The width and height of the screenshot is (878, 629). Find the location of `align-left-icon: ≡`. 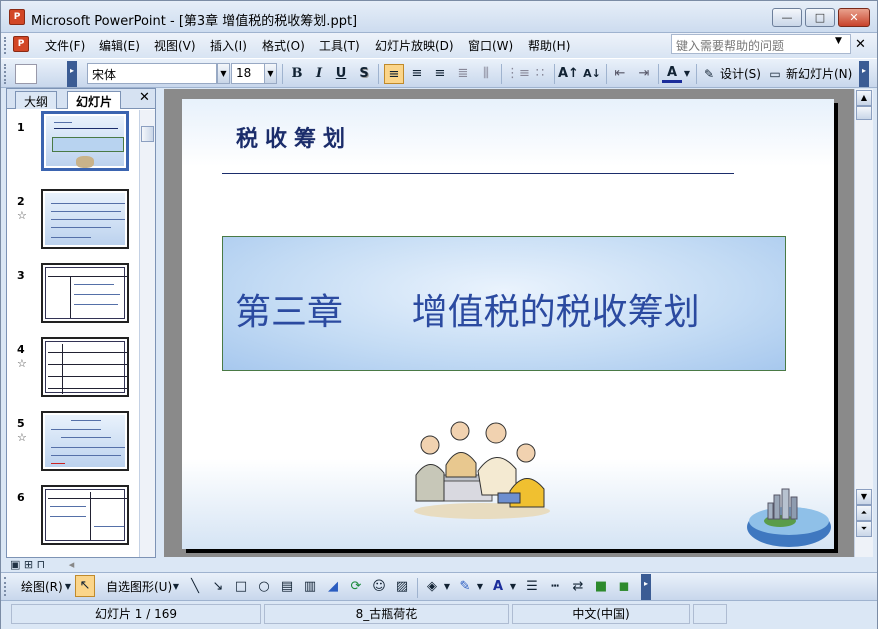

align-left-icon: ≡ is located at coordinates (394, 74).